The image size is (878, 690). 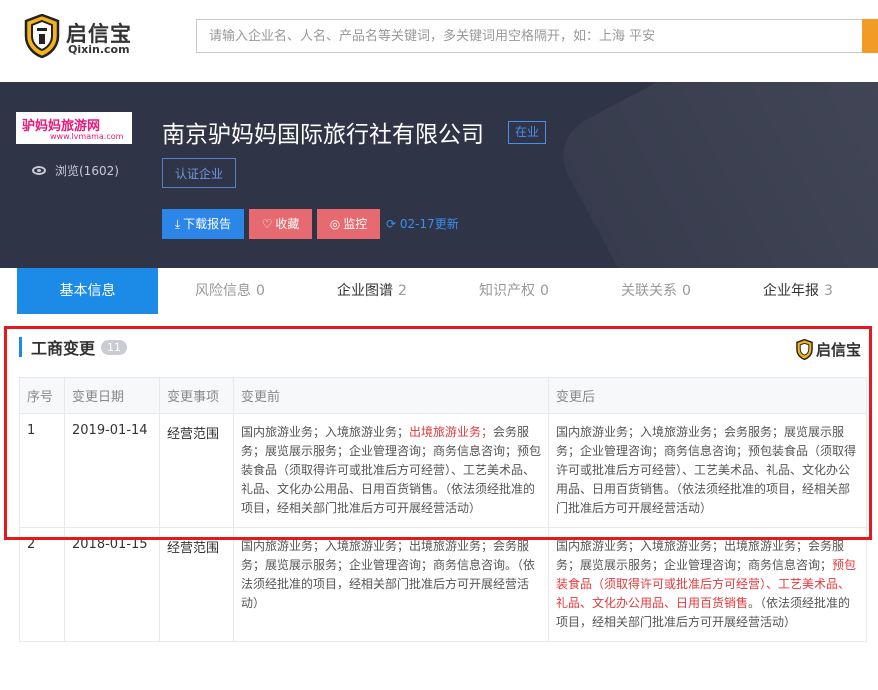 I want to click on table-header-row: 序号 变更日期 变更事项 变更前 变更后, so click(x=443, y=395).